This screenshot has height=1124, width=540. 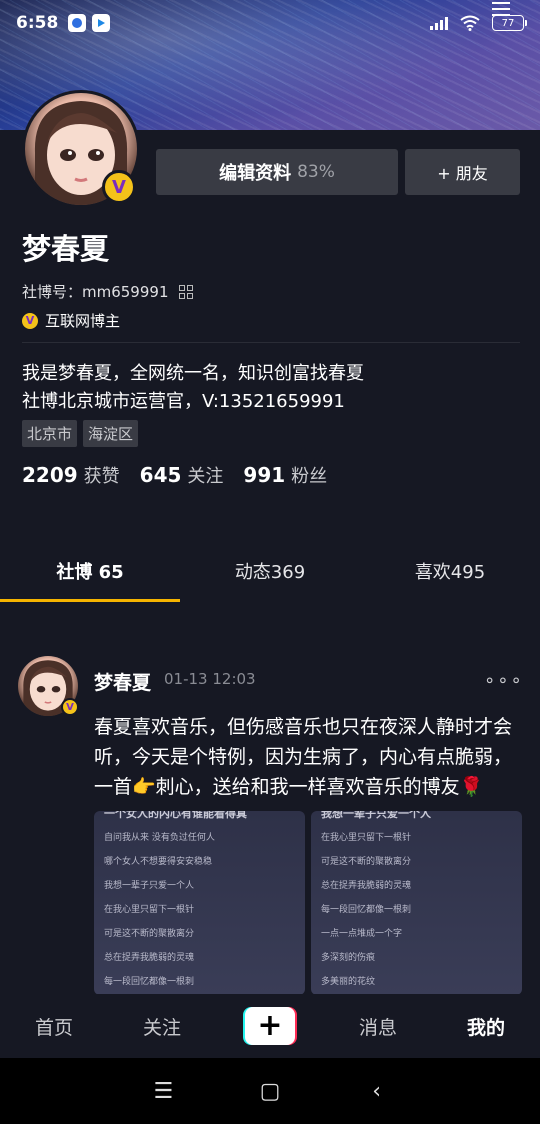 I want to click on verified-small-icon: V, so click(x=30, y=320).